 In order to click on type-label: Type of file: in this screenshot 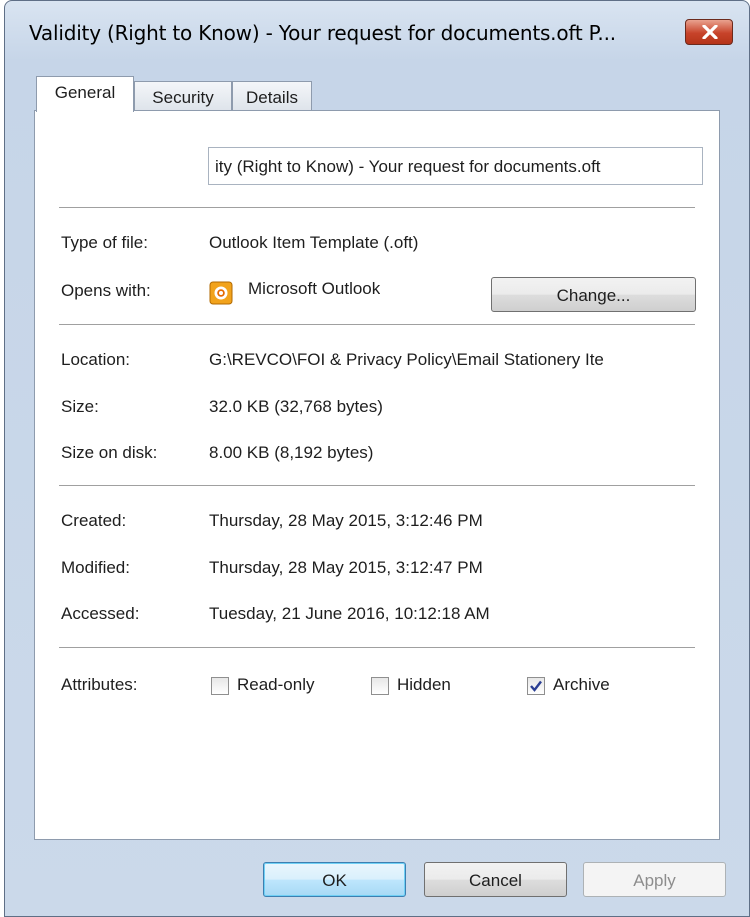, I will do `click(104, 242)`.